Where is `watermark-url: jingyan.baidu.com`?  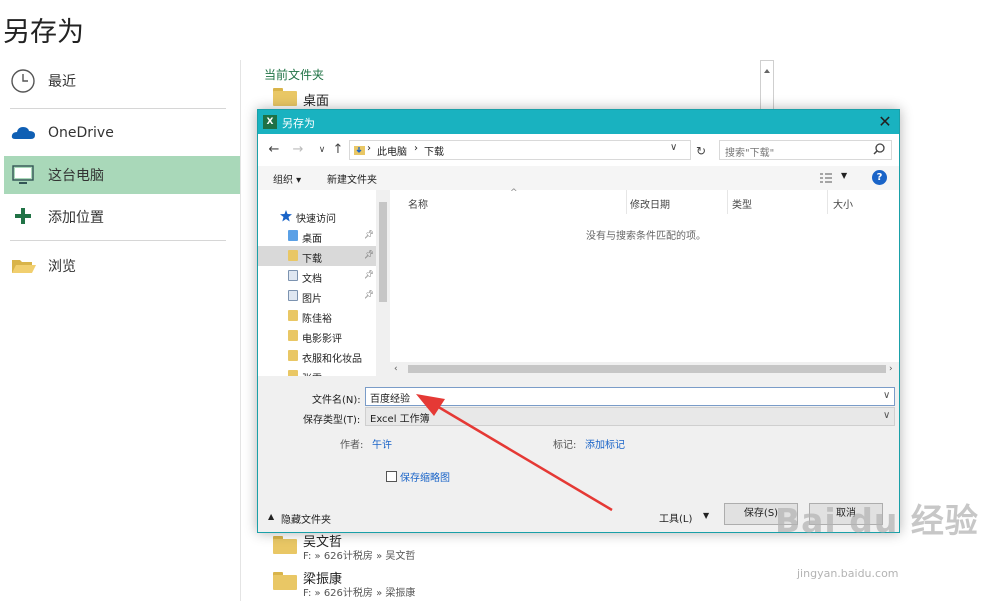
watermark-url: jingyan.baidu.com is located at coordinates (848, 573).